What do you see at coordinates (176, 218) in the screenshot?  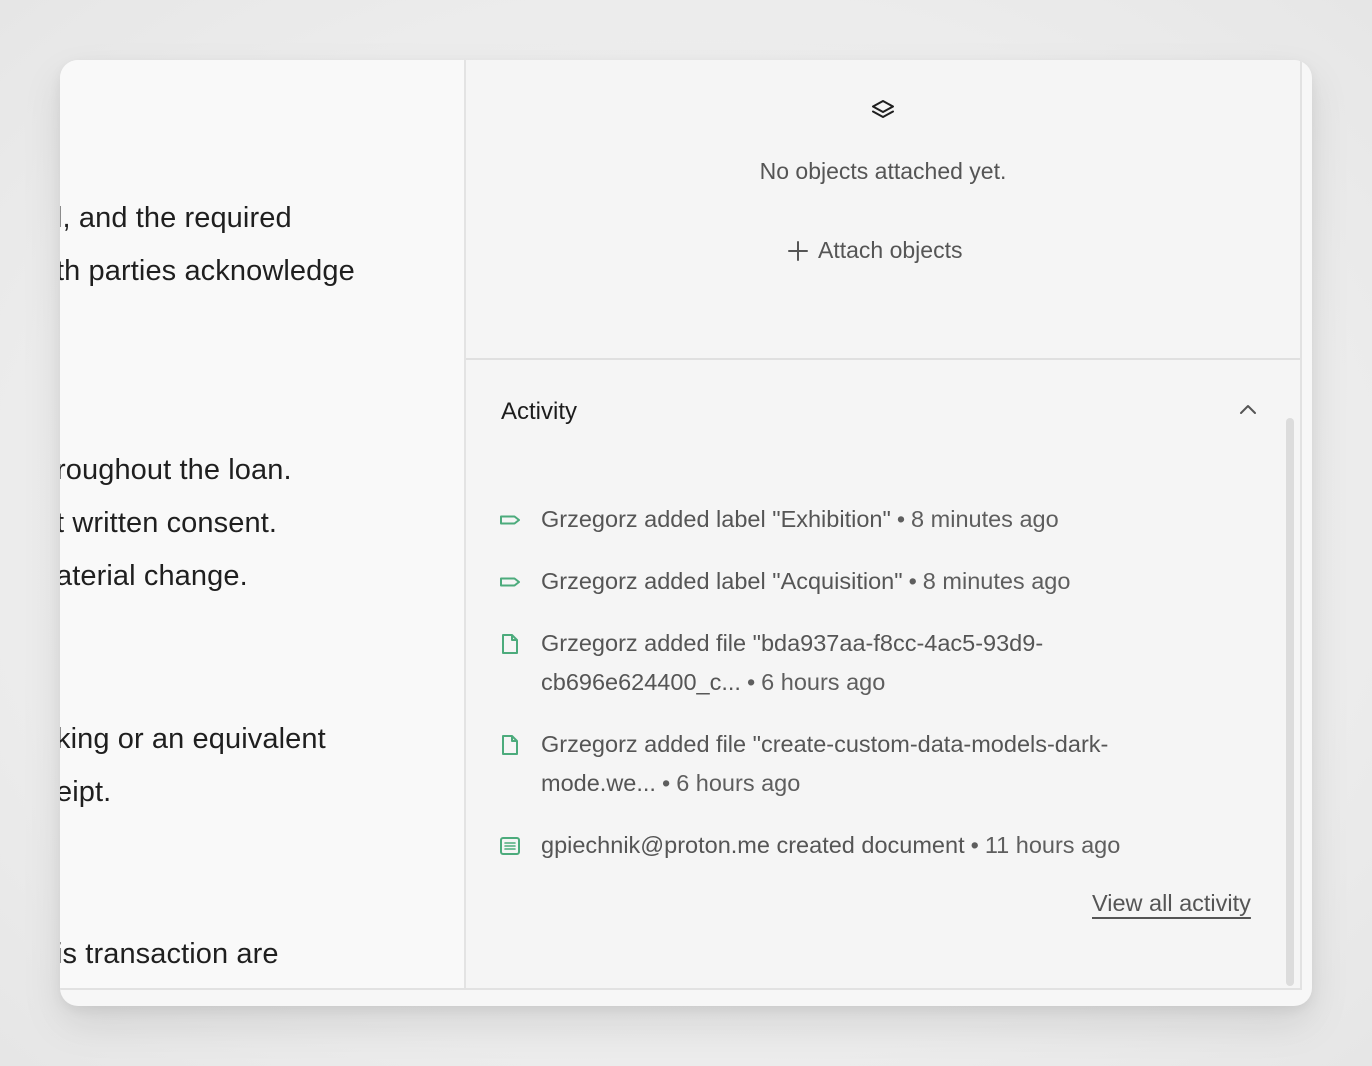 I see `document-text-line: l, and the required` at bounding box center [176, 218].